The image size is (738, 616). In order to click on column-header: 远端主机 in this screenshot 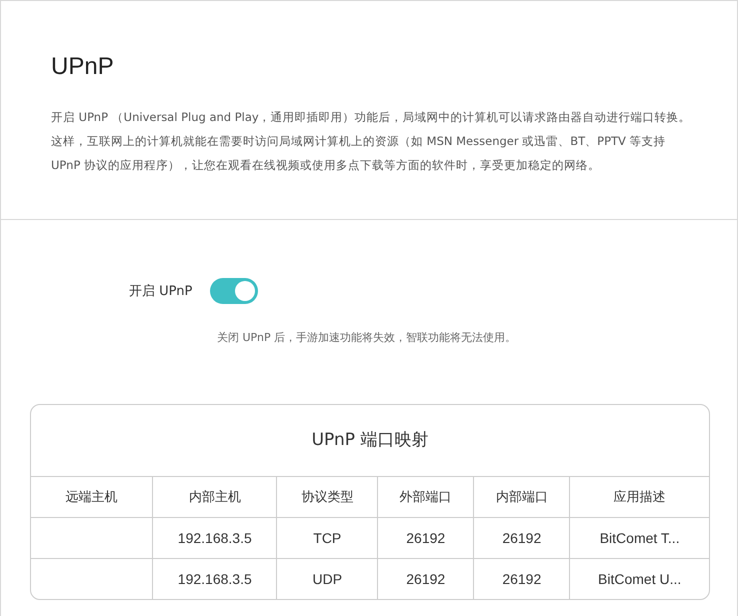, I will do `click(92, 497)`.